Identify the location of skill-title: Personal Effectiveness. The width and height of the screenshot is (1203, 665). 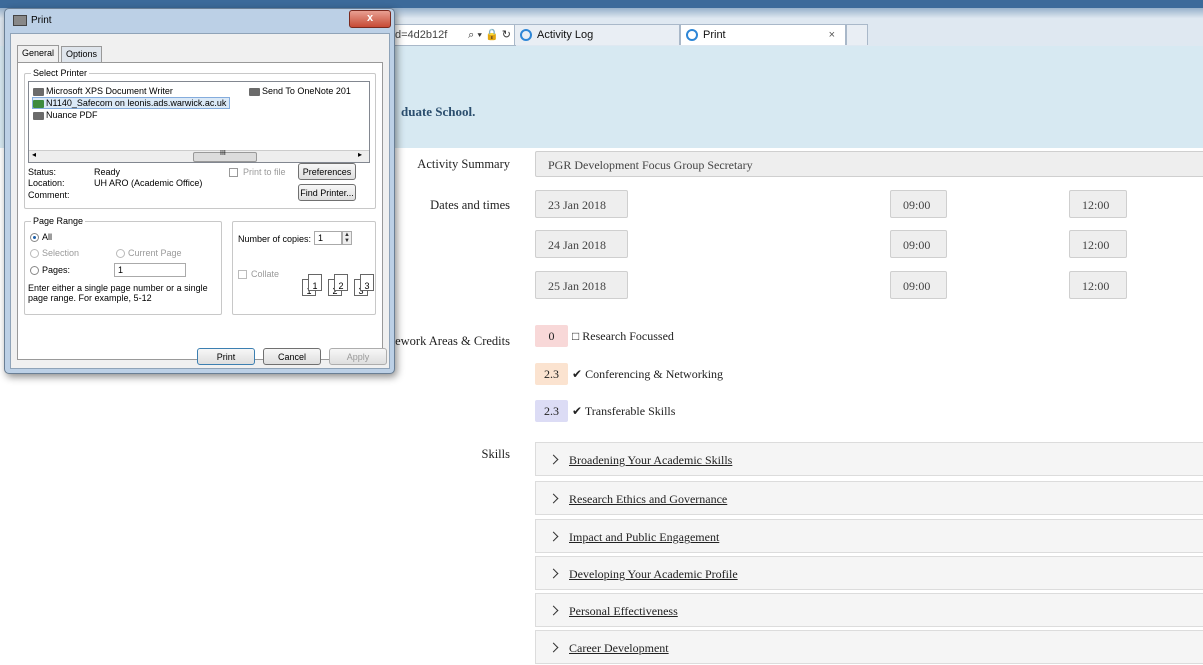
(623, 611).